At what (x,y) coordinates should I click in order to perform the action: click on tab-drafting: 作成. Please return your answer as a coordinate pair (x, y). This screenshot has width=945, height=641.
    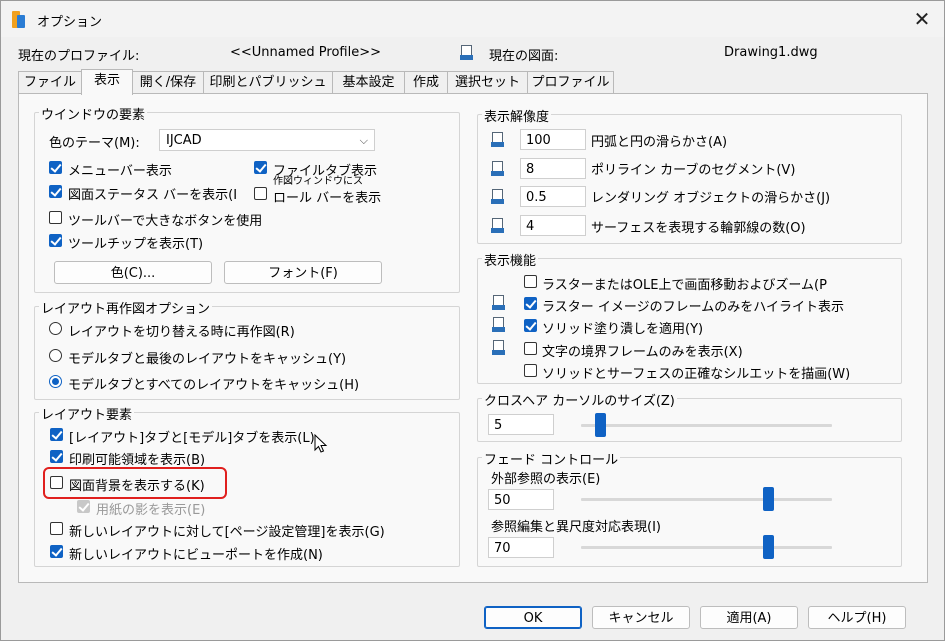
    Looking at the image, I should click on (426, 82).